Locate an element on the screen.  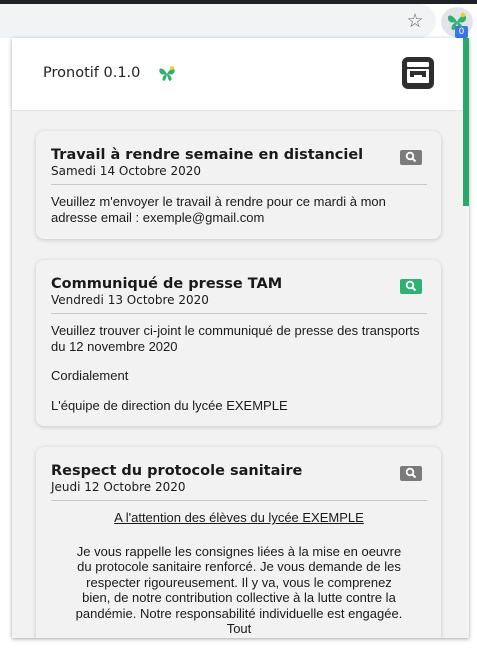
card-title: Respect du protocole sanitaire is located at coordinates (177, 471).